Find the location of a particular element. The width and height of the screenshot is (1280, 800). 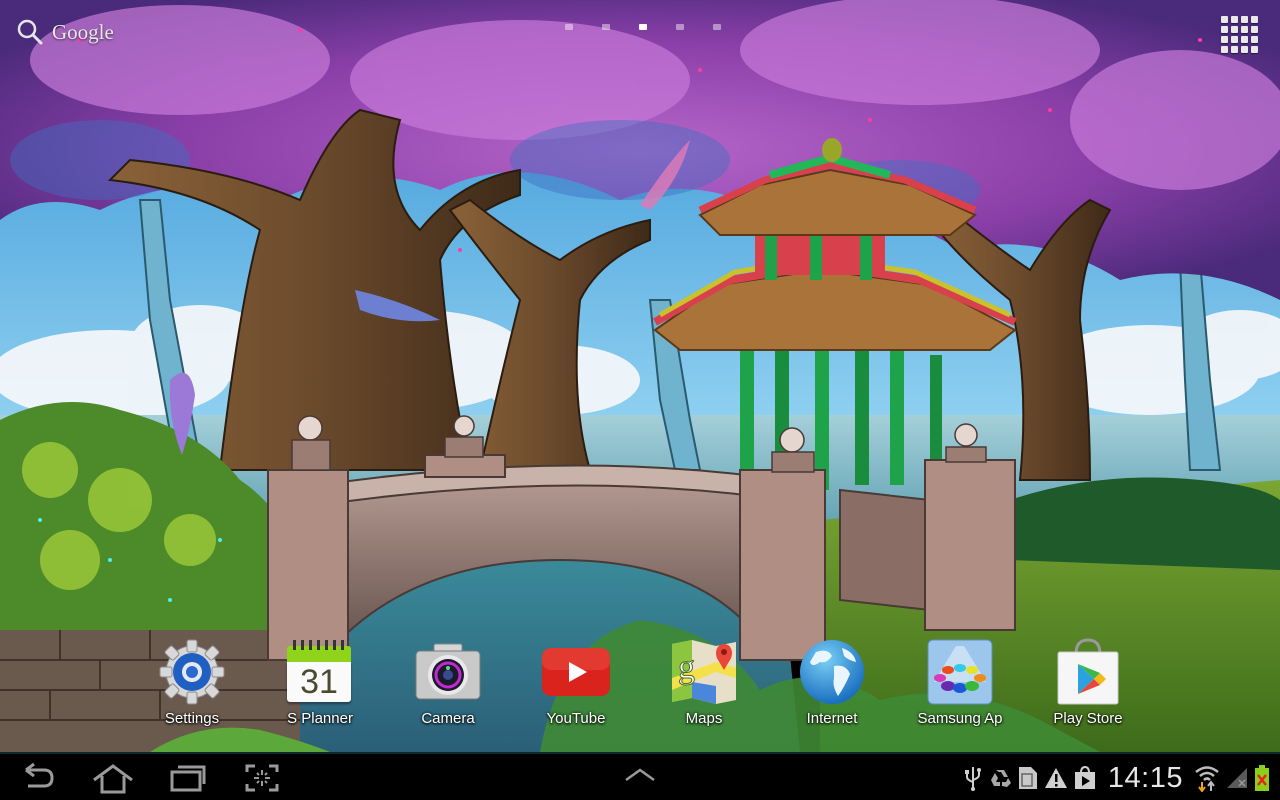

warning-icon is located at coordinates (1055, 778).